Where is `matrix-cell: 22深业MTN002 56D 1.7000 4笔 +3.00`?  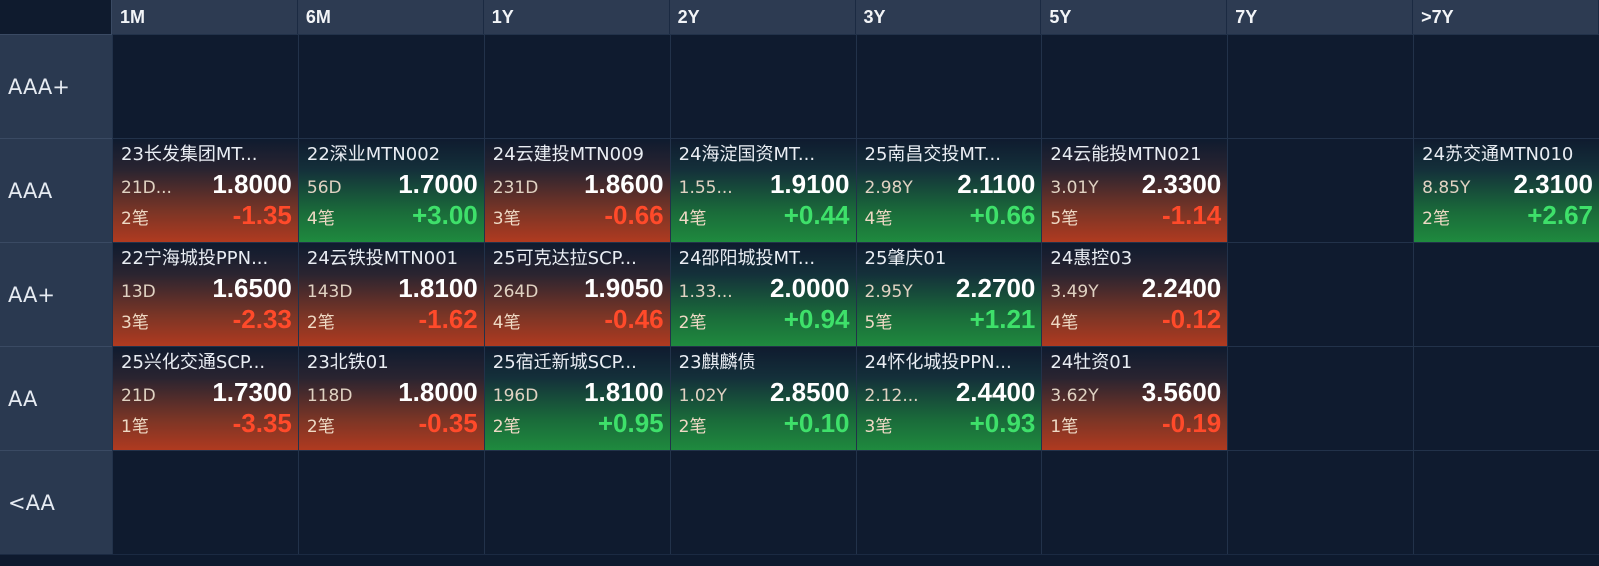
matrix-cell: 22深业MTN002 56D 1.7000 4笔 +3.00 is located at coordinates (390, 190).